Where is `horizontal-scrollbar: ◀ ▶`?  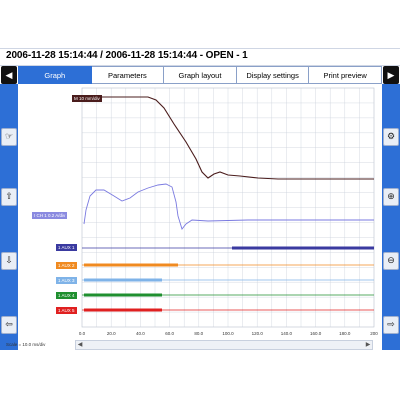 horizontal-scrollbar: ◀ ▶ is located at coordinates (224, 345).